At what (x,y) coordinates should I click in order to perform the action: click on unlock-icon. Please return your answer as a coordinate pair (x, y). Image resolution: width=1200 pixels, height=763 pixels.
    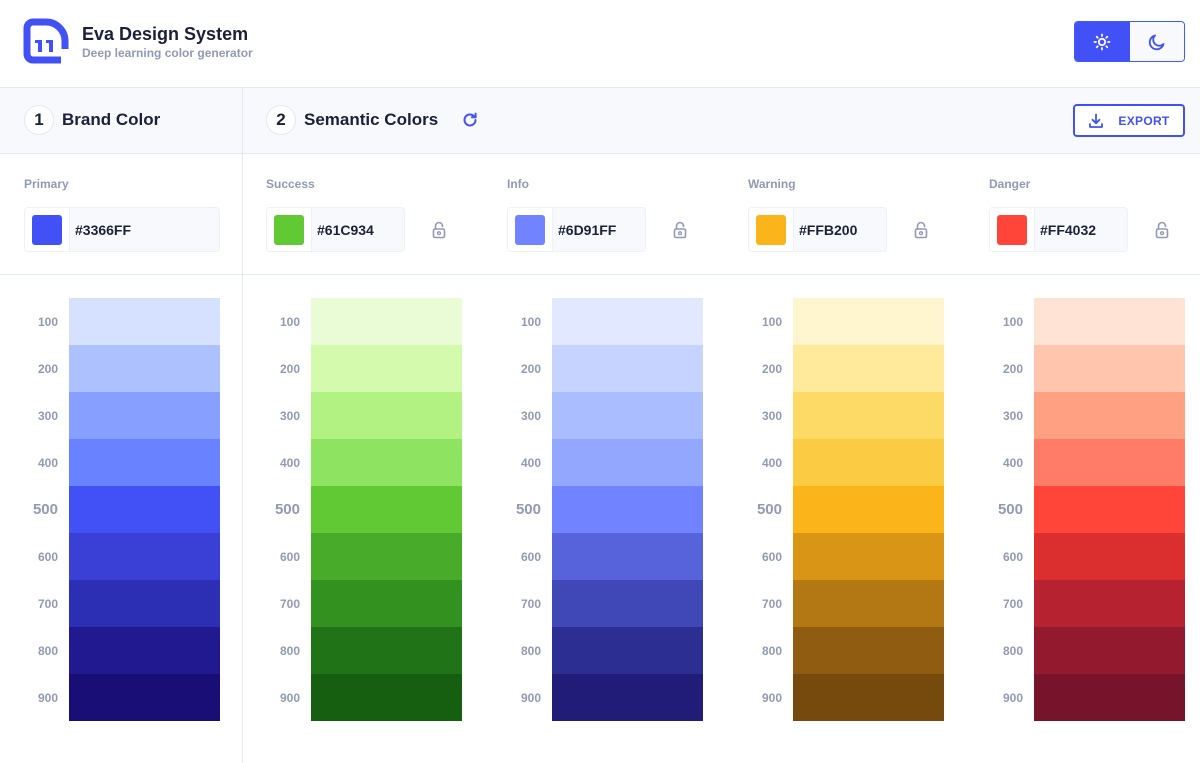
    Looking at the image, I should click on (921, 230).